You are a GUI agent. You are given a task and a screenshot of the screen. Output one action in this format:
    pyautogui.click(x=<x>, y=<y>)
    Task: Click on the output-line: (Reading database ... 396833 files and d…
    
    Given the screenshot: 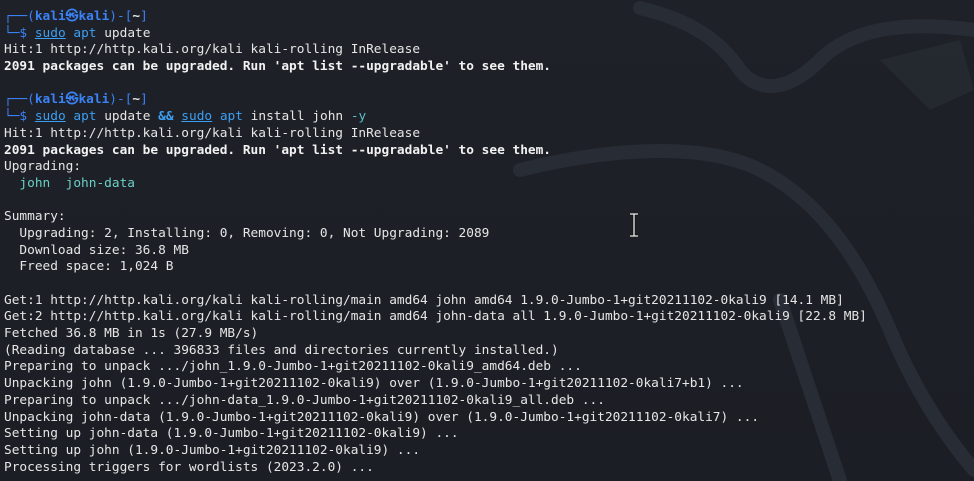 What is the action you would take?
    pyautogui.click(x=281, y=350)
    